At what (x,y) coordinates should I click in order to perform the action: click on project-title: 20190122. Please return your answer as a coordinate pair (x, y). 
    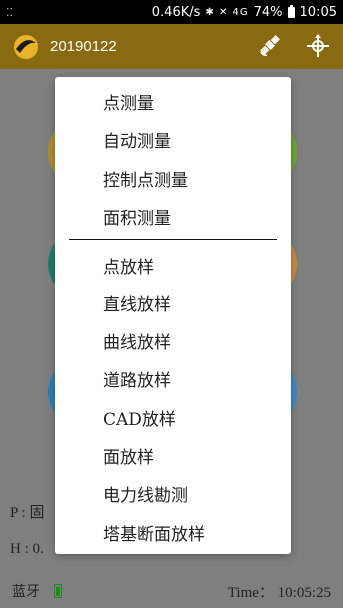
    Looking at the image, I should click on (83, 46).